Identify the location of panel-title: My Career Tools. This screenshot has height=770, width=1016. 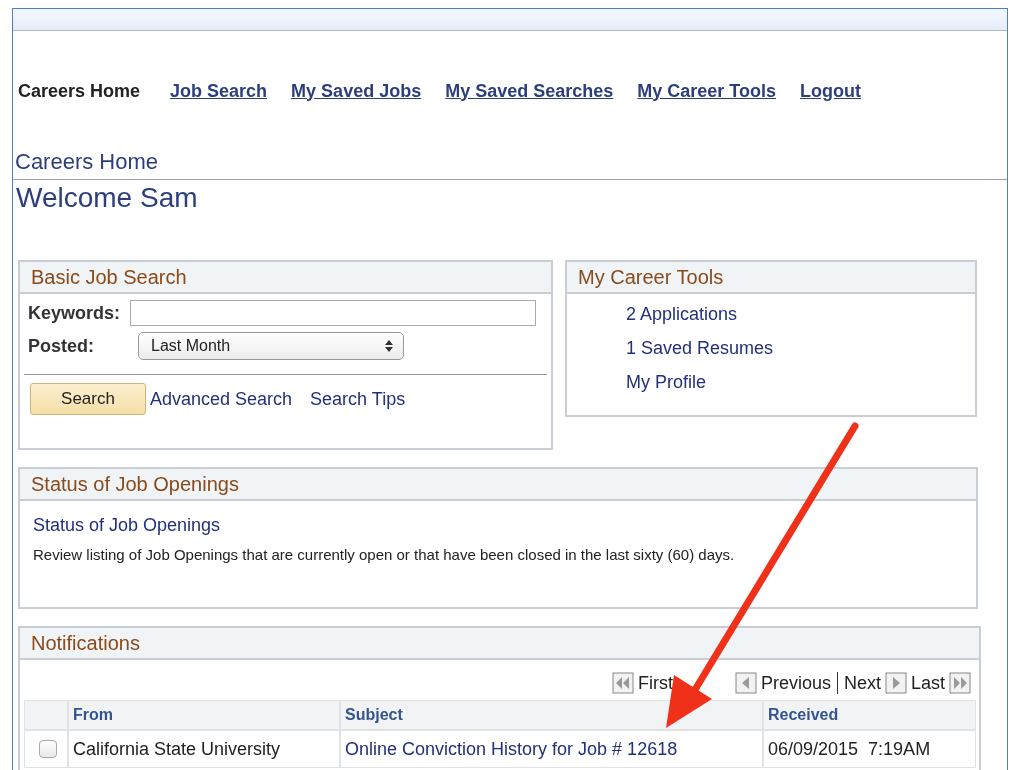
(771, 278).